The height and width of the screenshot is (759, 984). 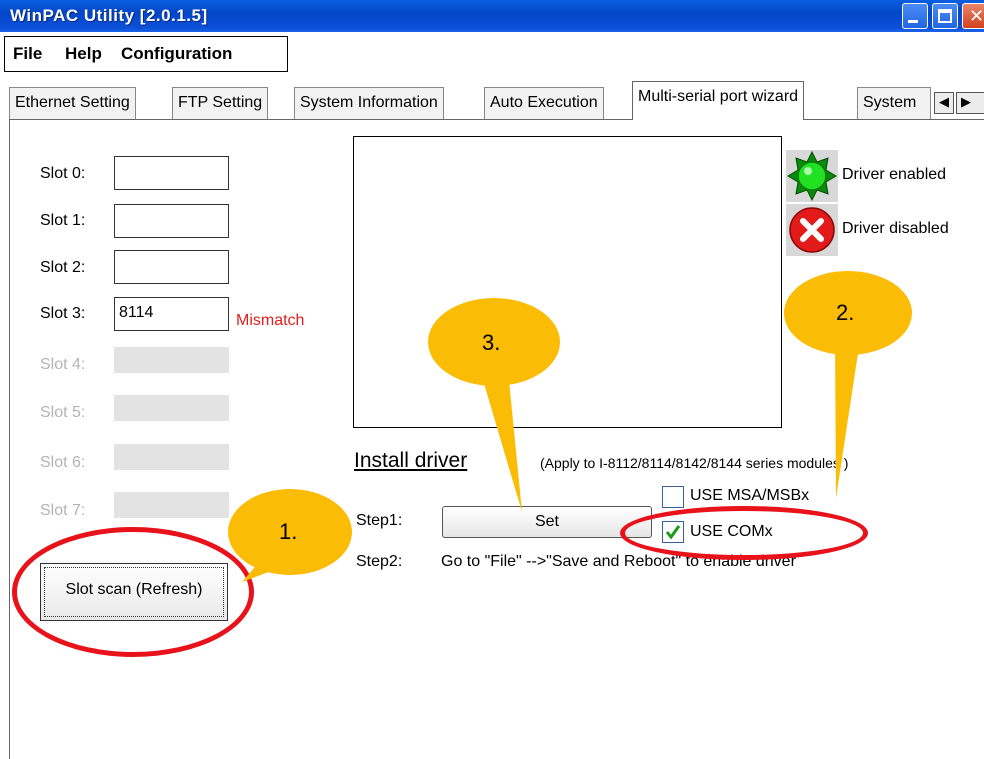 What do you see at coordinates (492, 16) in the screenshot?
I see `title-bar: WinPAC Utility [2.0.1.5] ✕` at bounding box center [492, 16].